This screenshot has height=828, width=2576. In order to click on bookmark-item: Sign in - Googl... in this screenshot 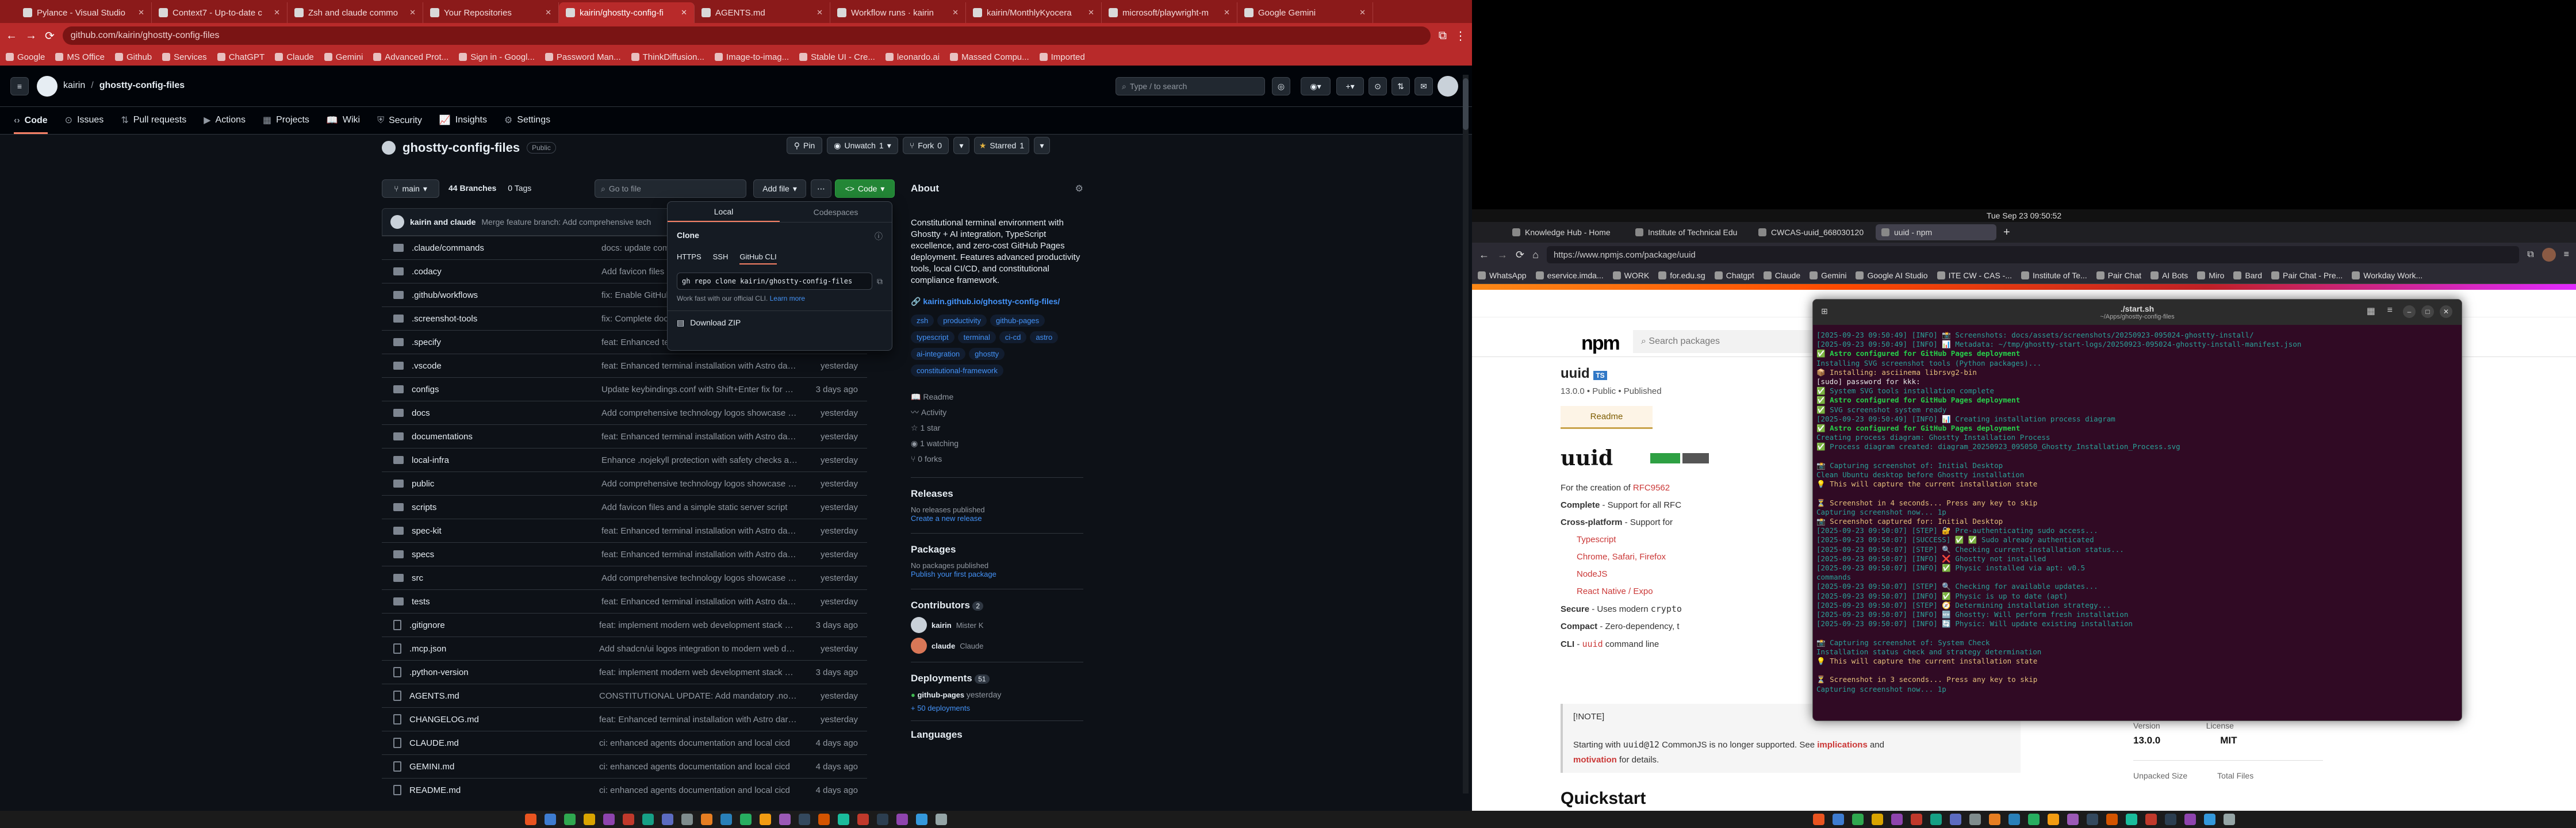, I will do `click(497, 57)`.